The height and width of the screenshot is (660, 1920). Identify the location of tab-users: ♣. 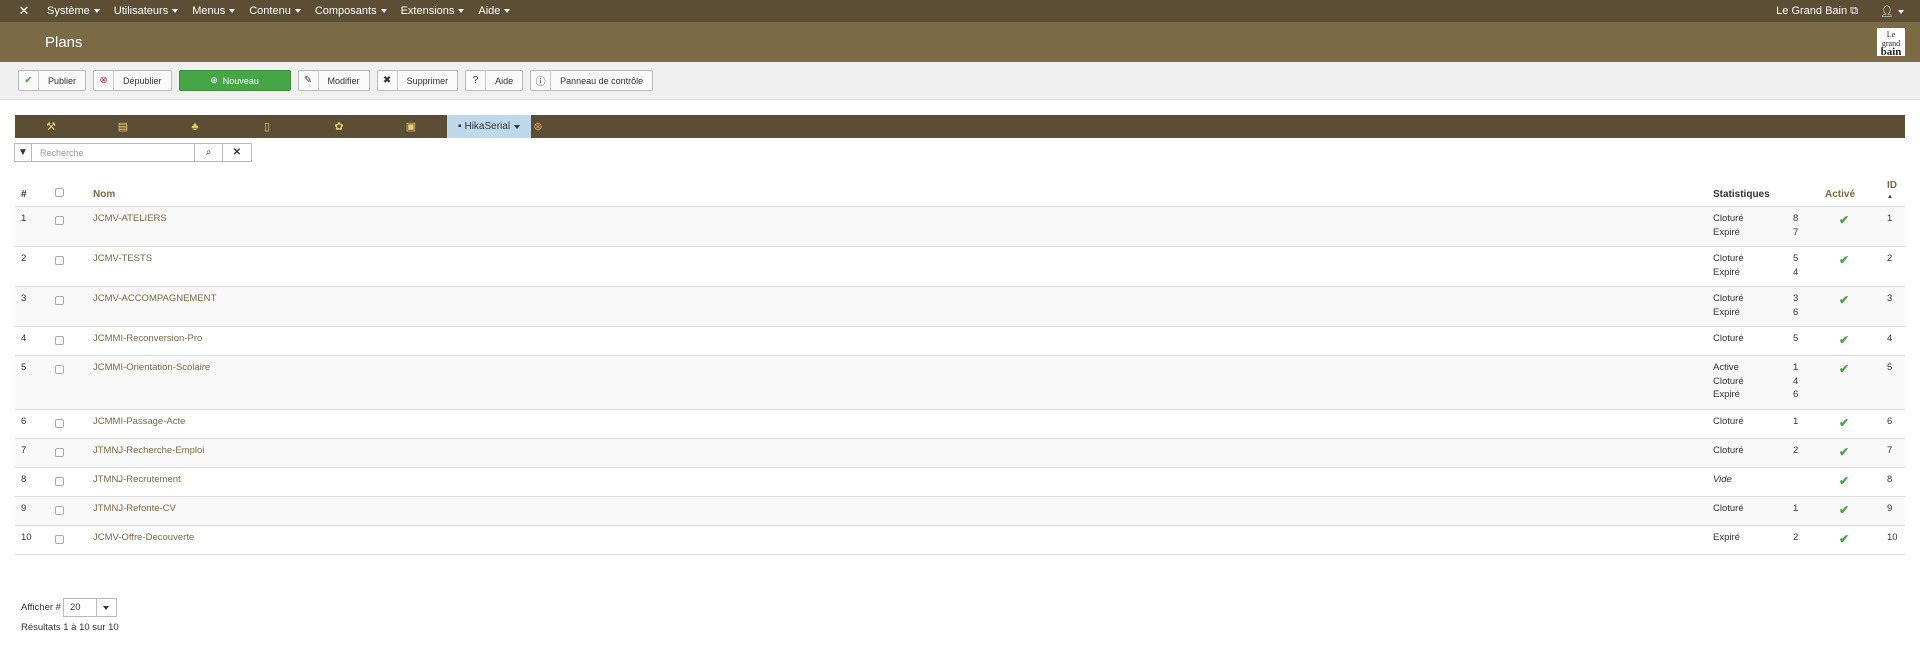
(195, 126).